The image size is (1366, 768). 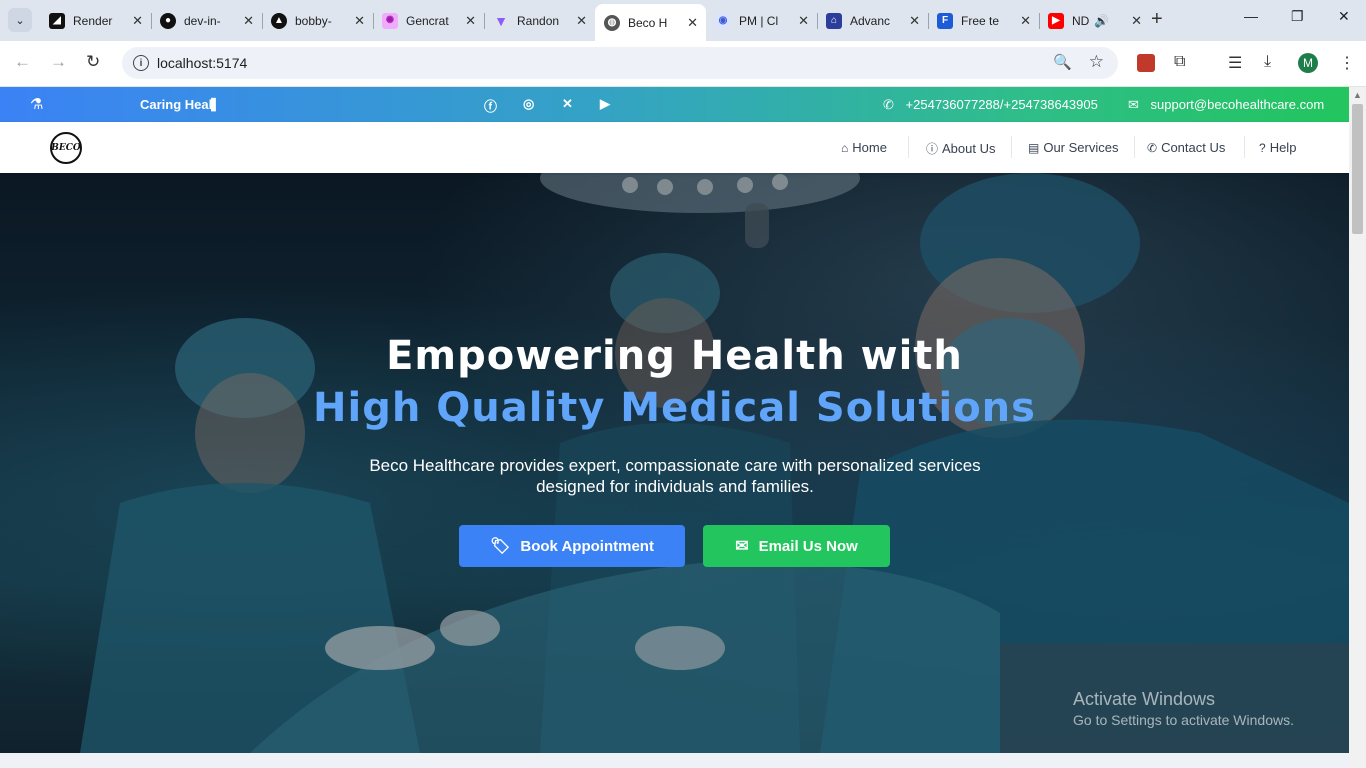 I want to click on download-icon: ⤓, so click(x=1267, y=62).